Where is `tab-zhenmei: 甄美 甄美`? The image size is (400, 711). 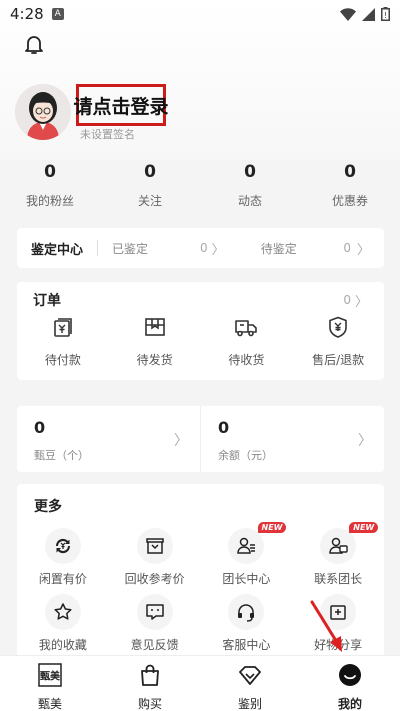
tab-zhenmei: 甄美 甄美 is located at coordinates (50, 683).